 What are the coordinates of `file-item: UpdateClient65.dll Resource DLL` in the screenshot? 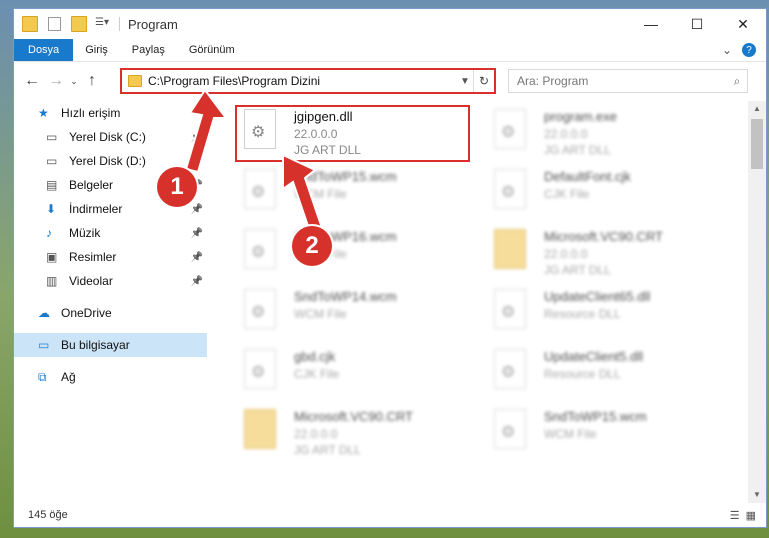 It's located at (592, 310).